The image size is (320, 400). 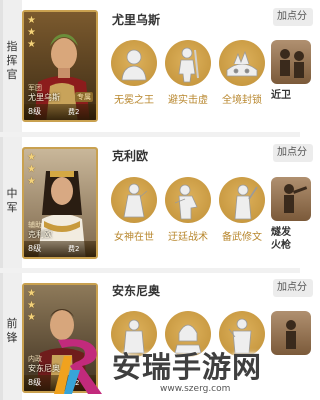 What do you see at coordinates (44, 97) in the screenshot?
I see `card-name: 尤里乌斯` at bounding box center [44, 97].